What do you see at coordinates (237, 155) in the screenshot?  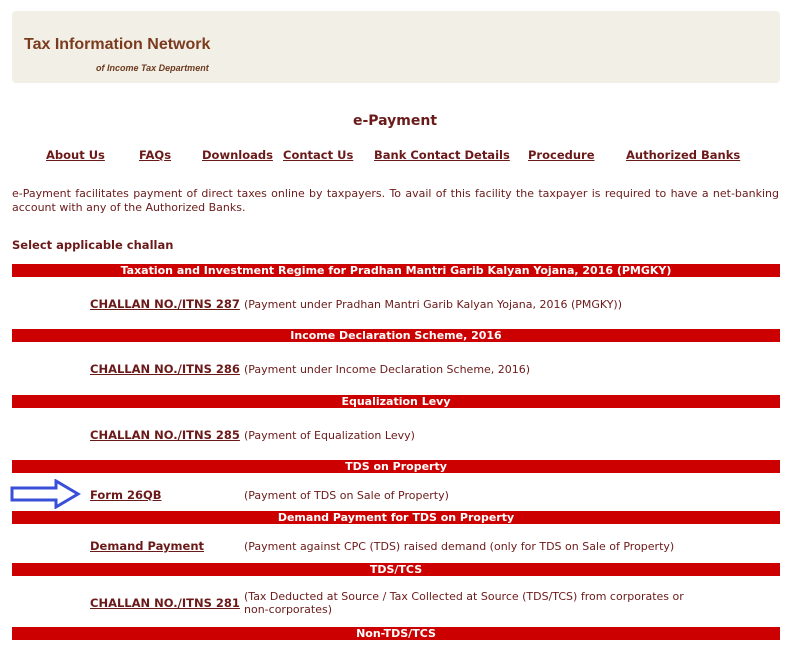 I see `nav-downloads: Downloads` at bounding box center [237, 155].